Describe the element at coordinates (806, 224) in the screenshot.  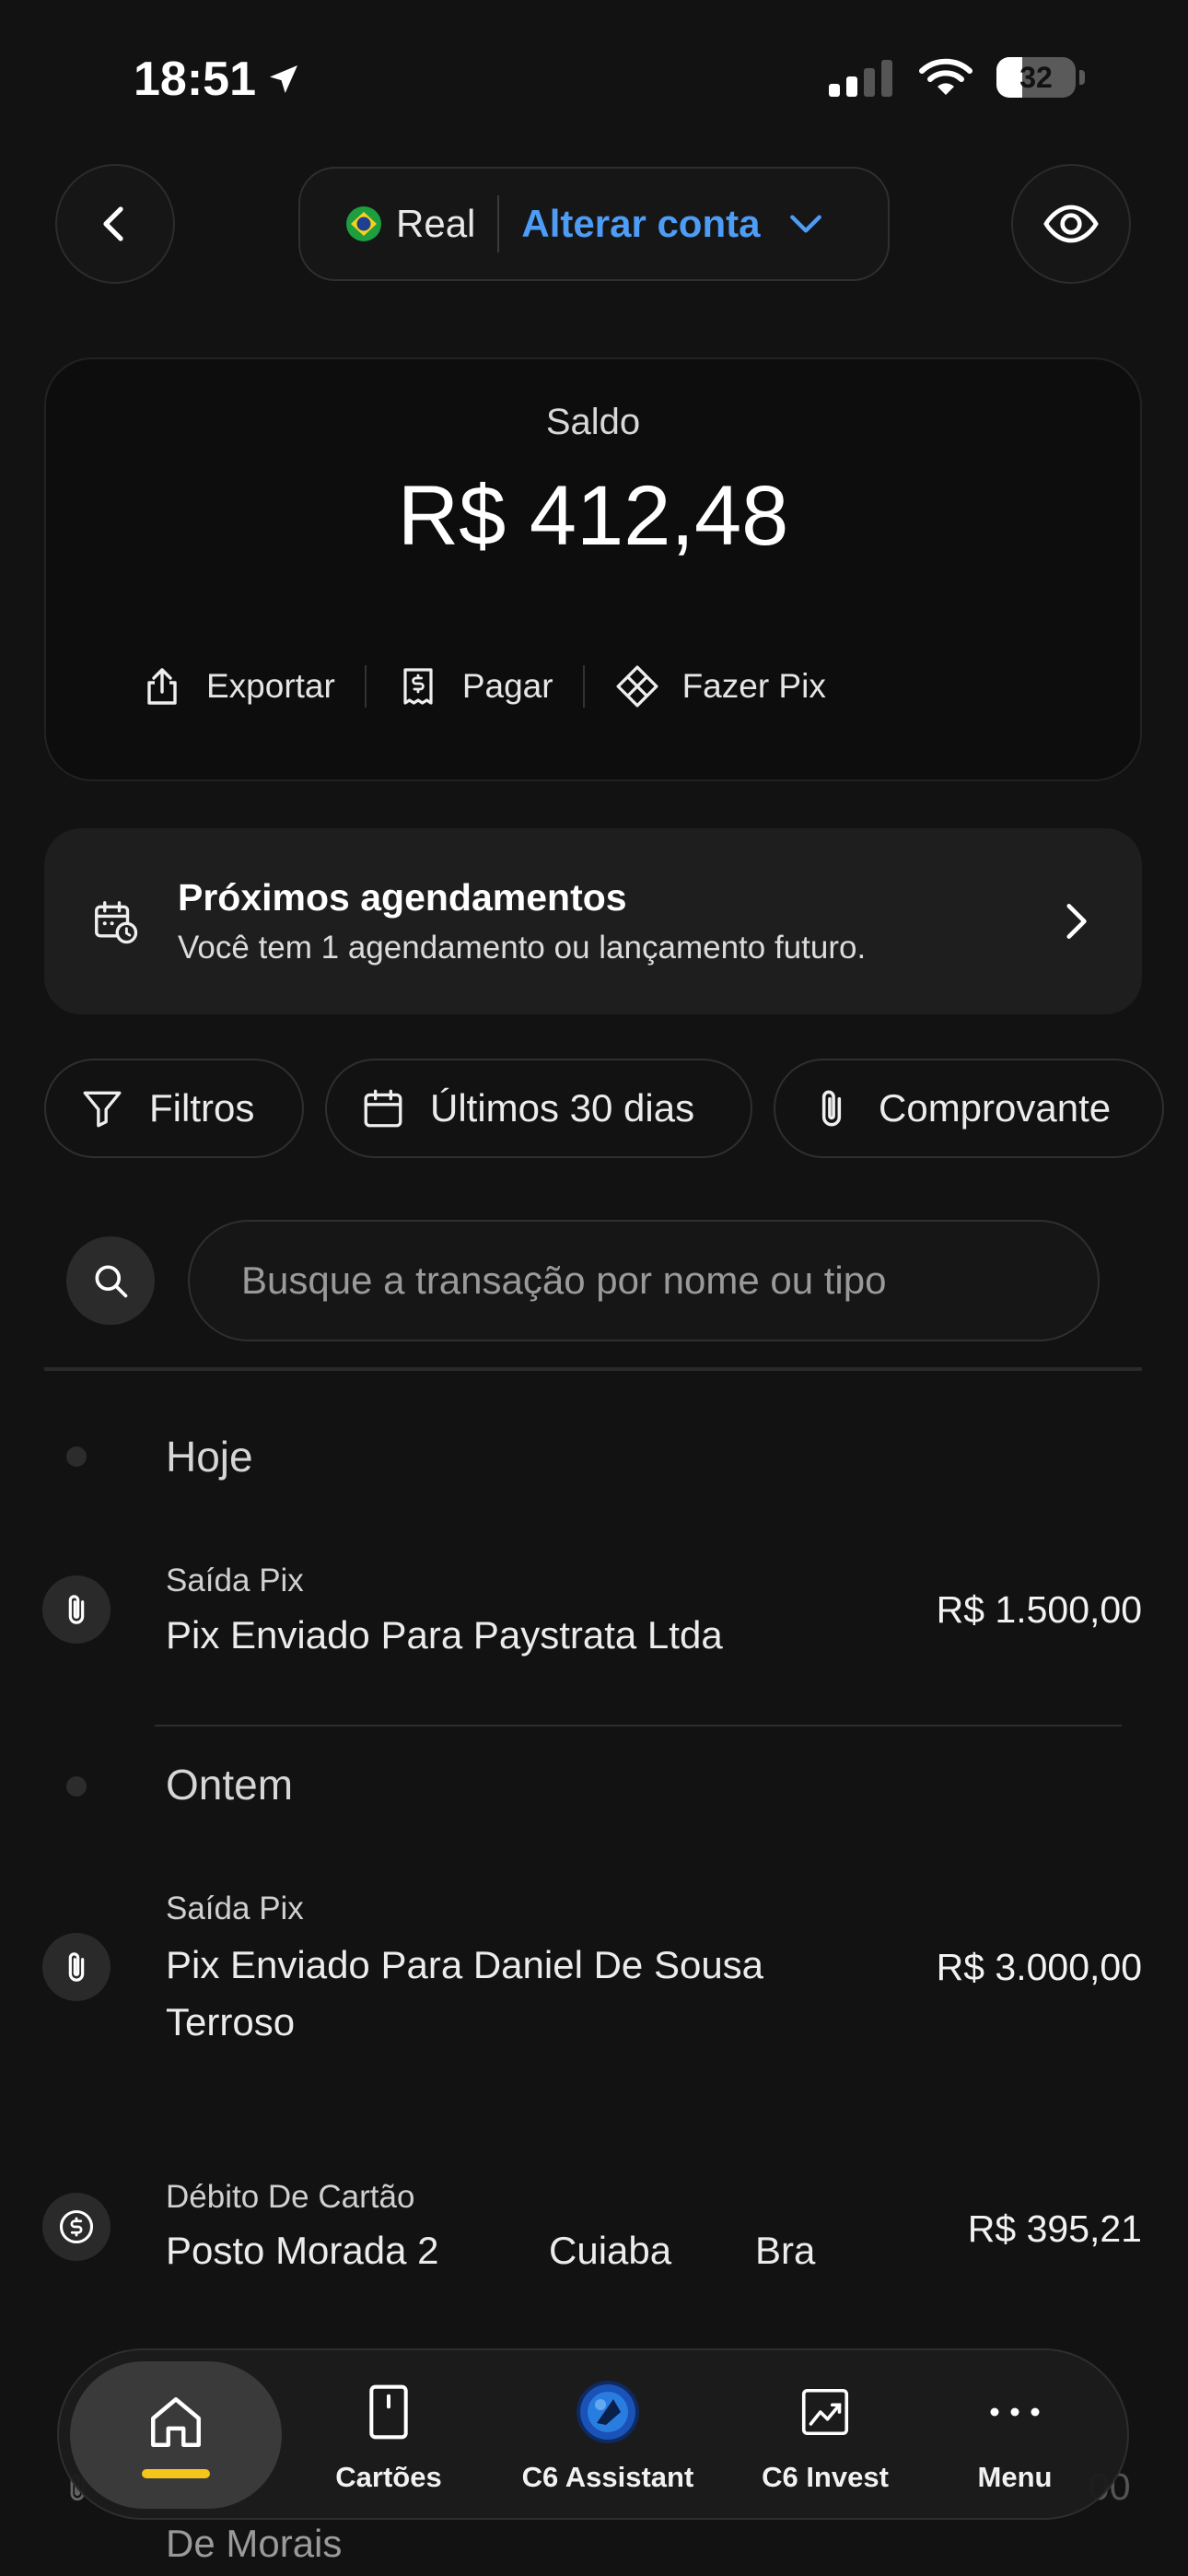
I see `chevron-down-icon` at that location.